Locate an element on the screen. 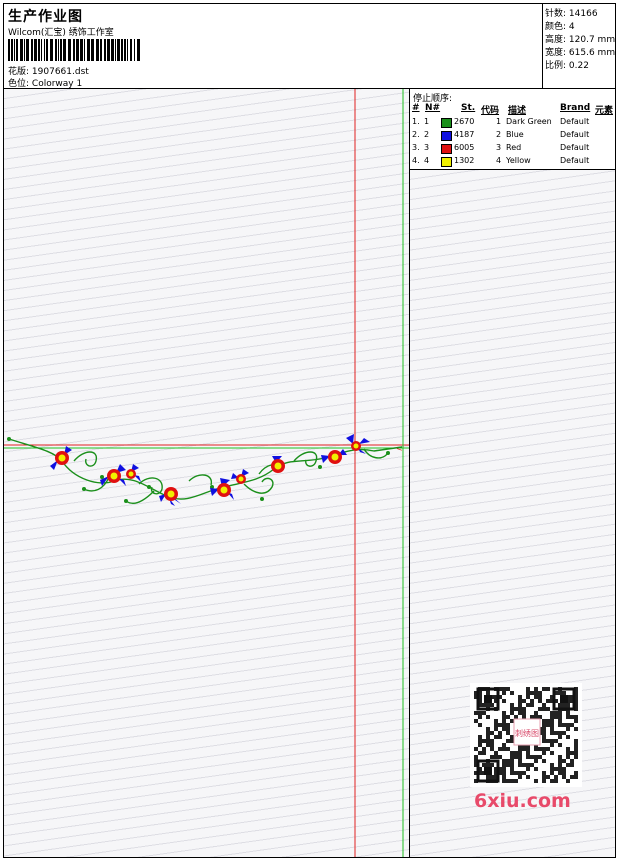  stat-colors: 颜色: 4 is located at coordinates (560, 27).